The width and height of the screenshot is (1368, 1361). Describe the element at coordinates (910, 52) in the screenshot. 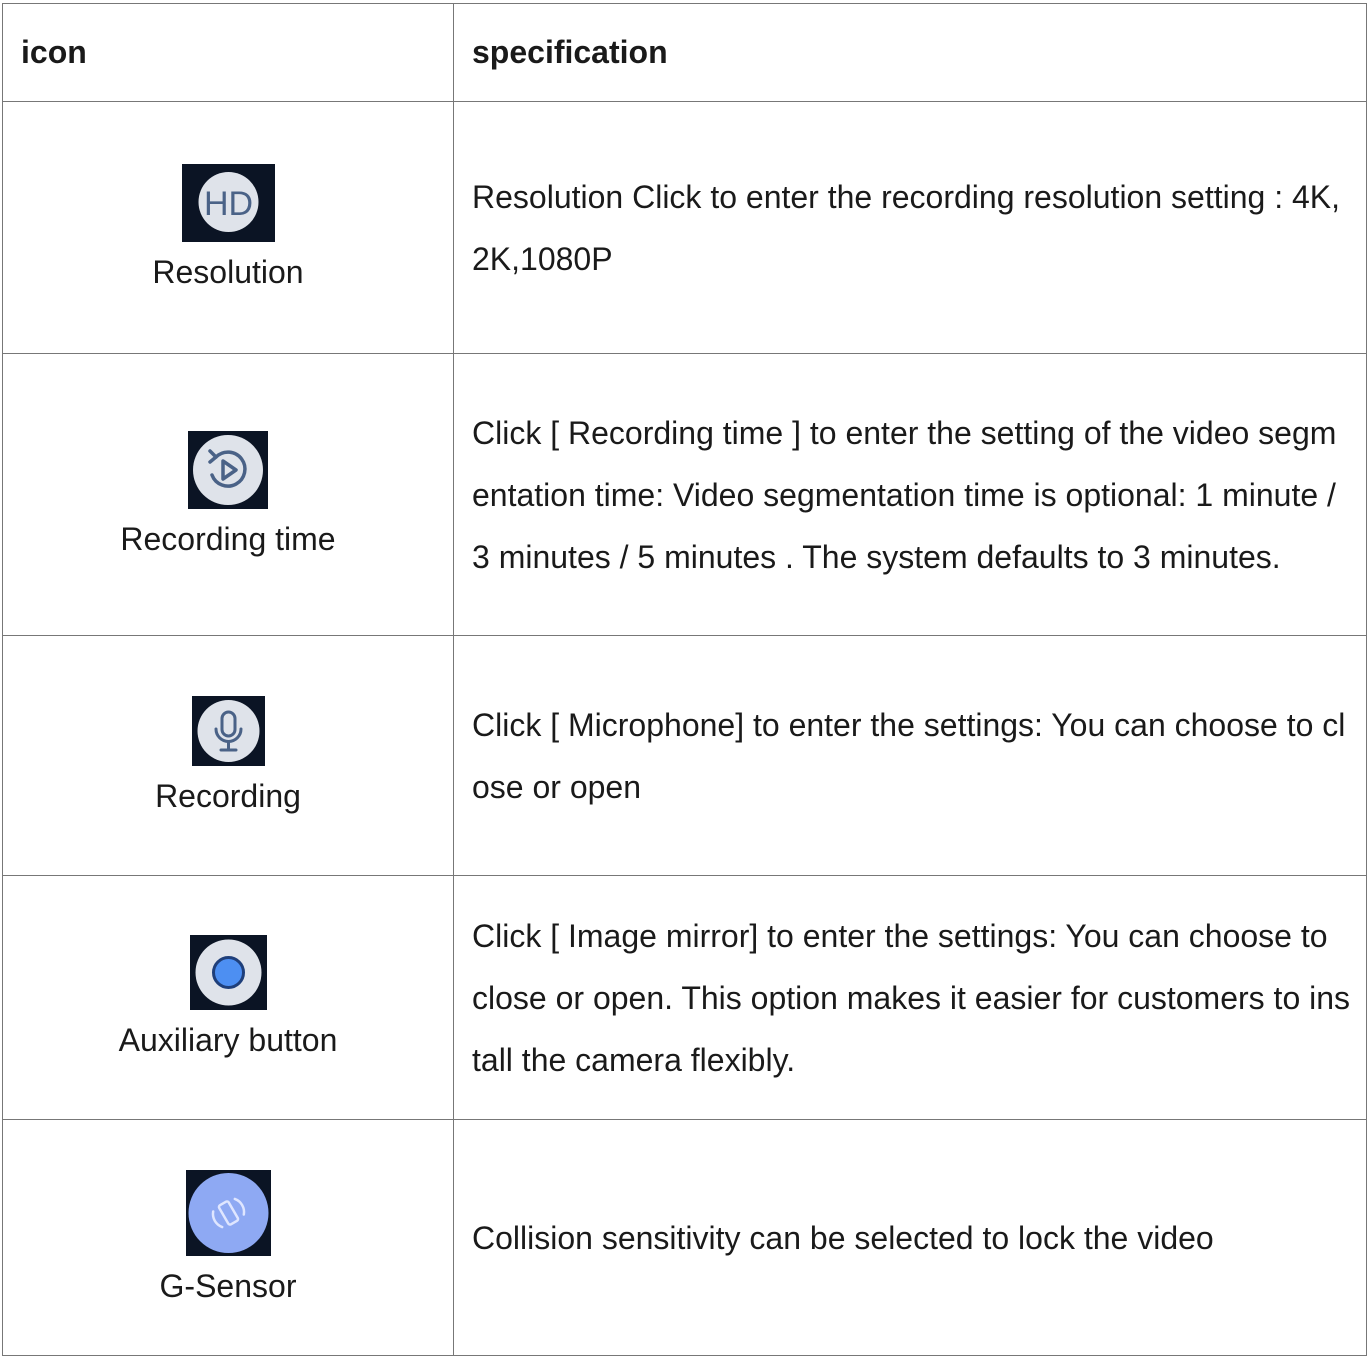

I see `header-spec-column: specification` at that location.